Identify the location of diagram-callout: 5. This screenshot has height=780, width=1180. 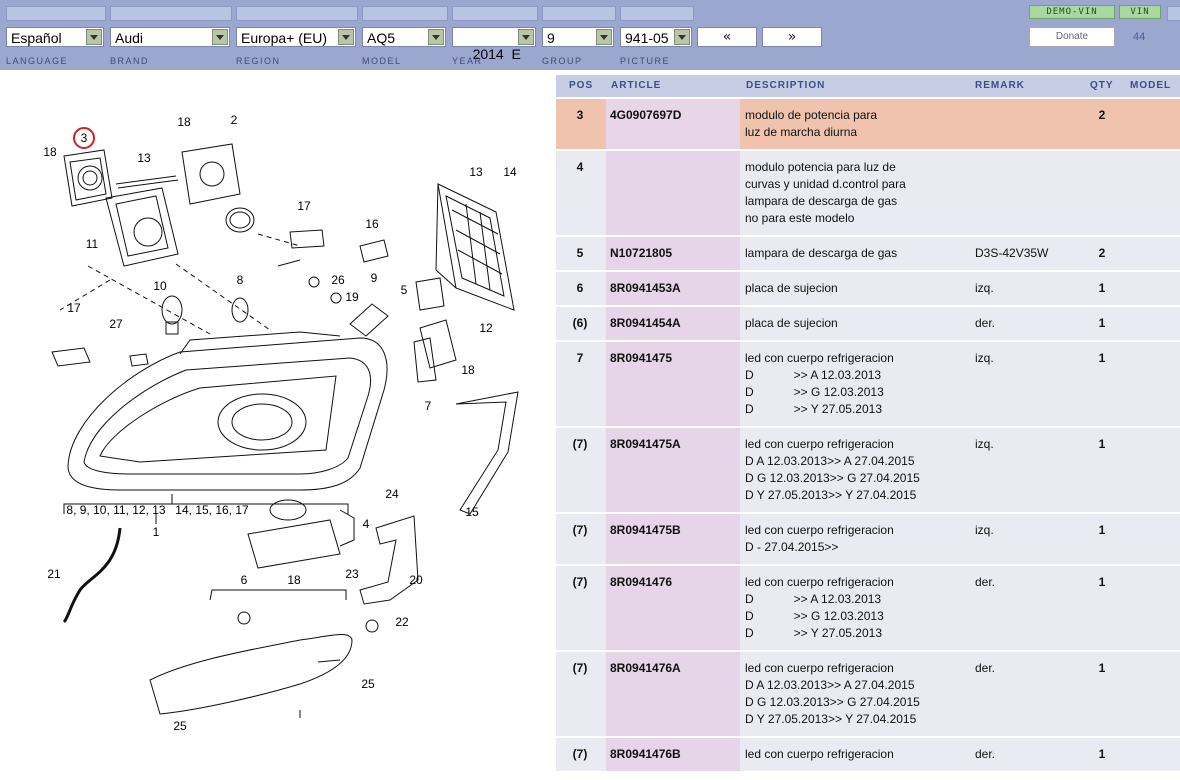
(404, 290).